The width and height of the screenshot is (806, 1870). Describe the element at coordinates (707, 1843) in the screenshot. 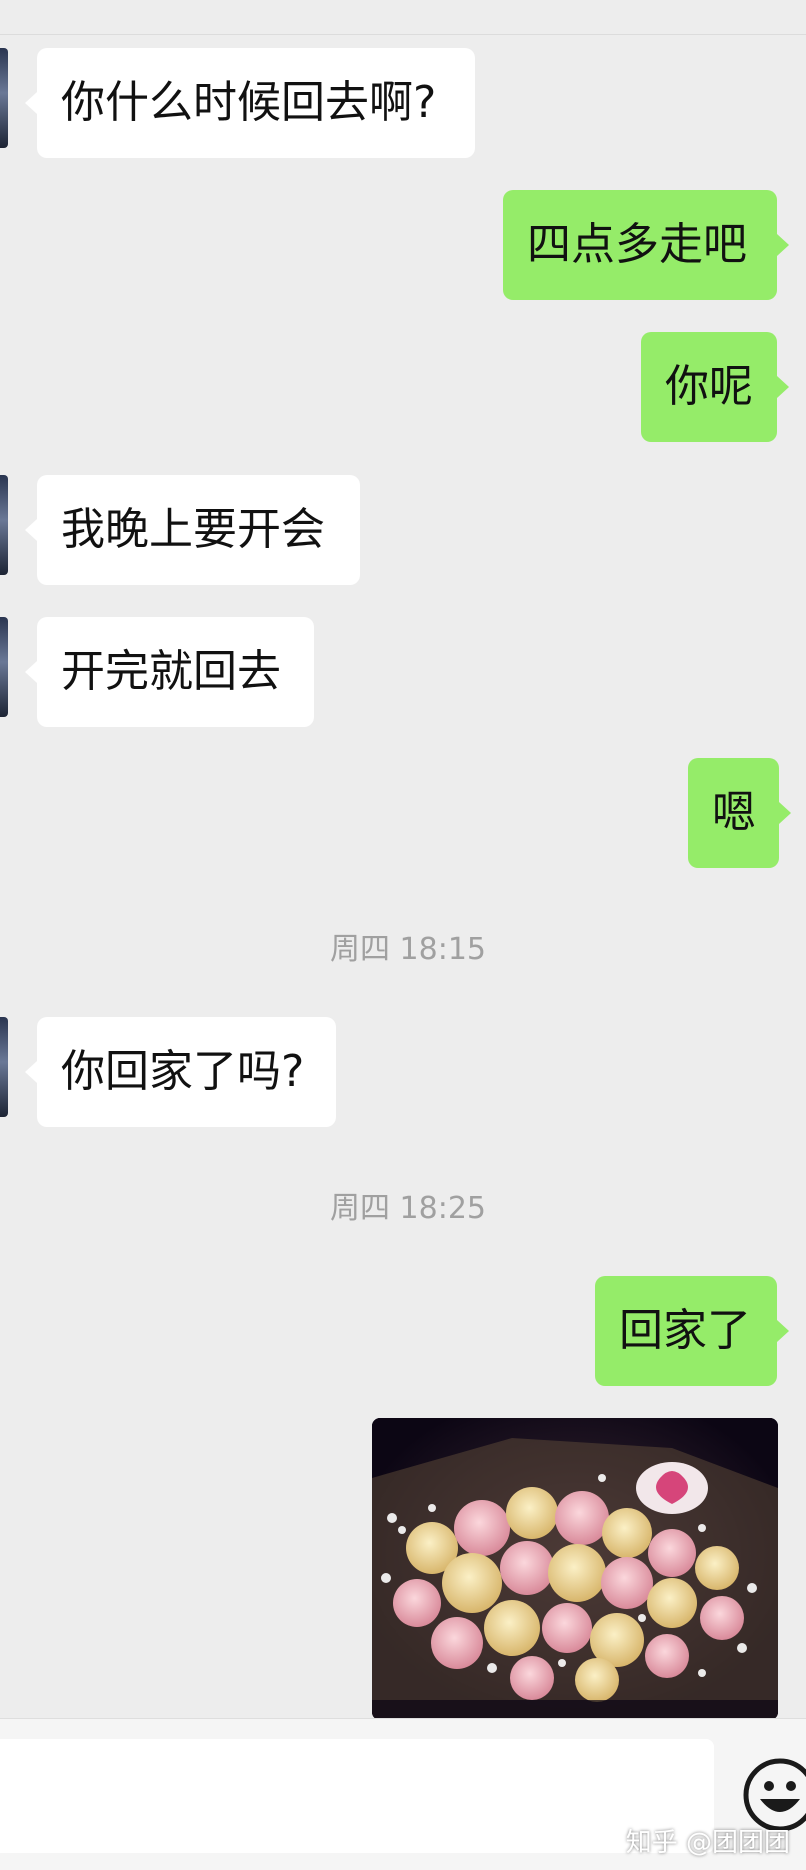

I see `watermark: 知乎 @团团团` at that location.